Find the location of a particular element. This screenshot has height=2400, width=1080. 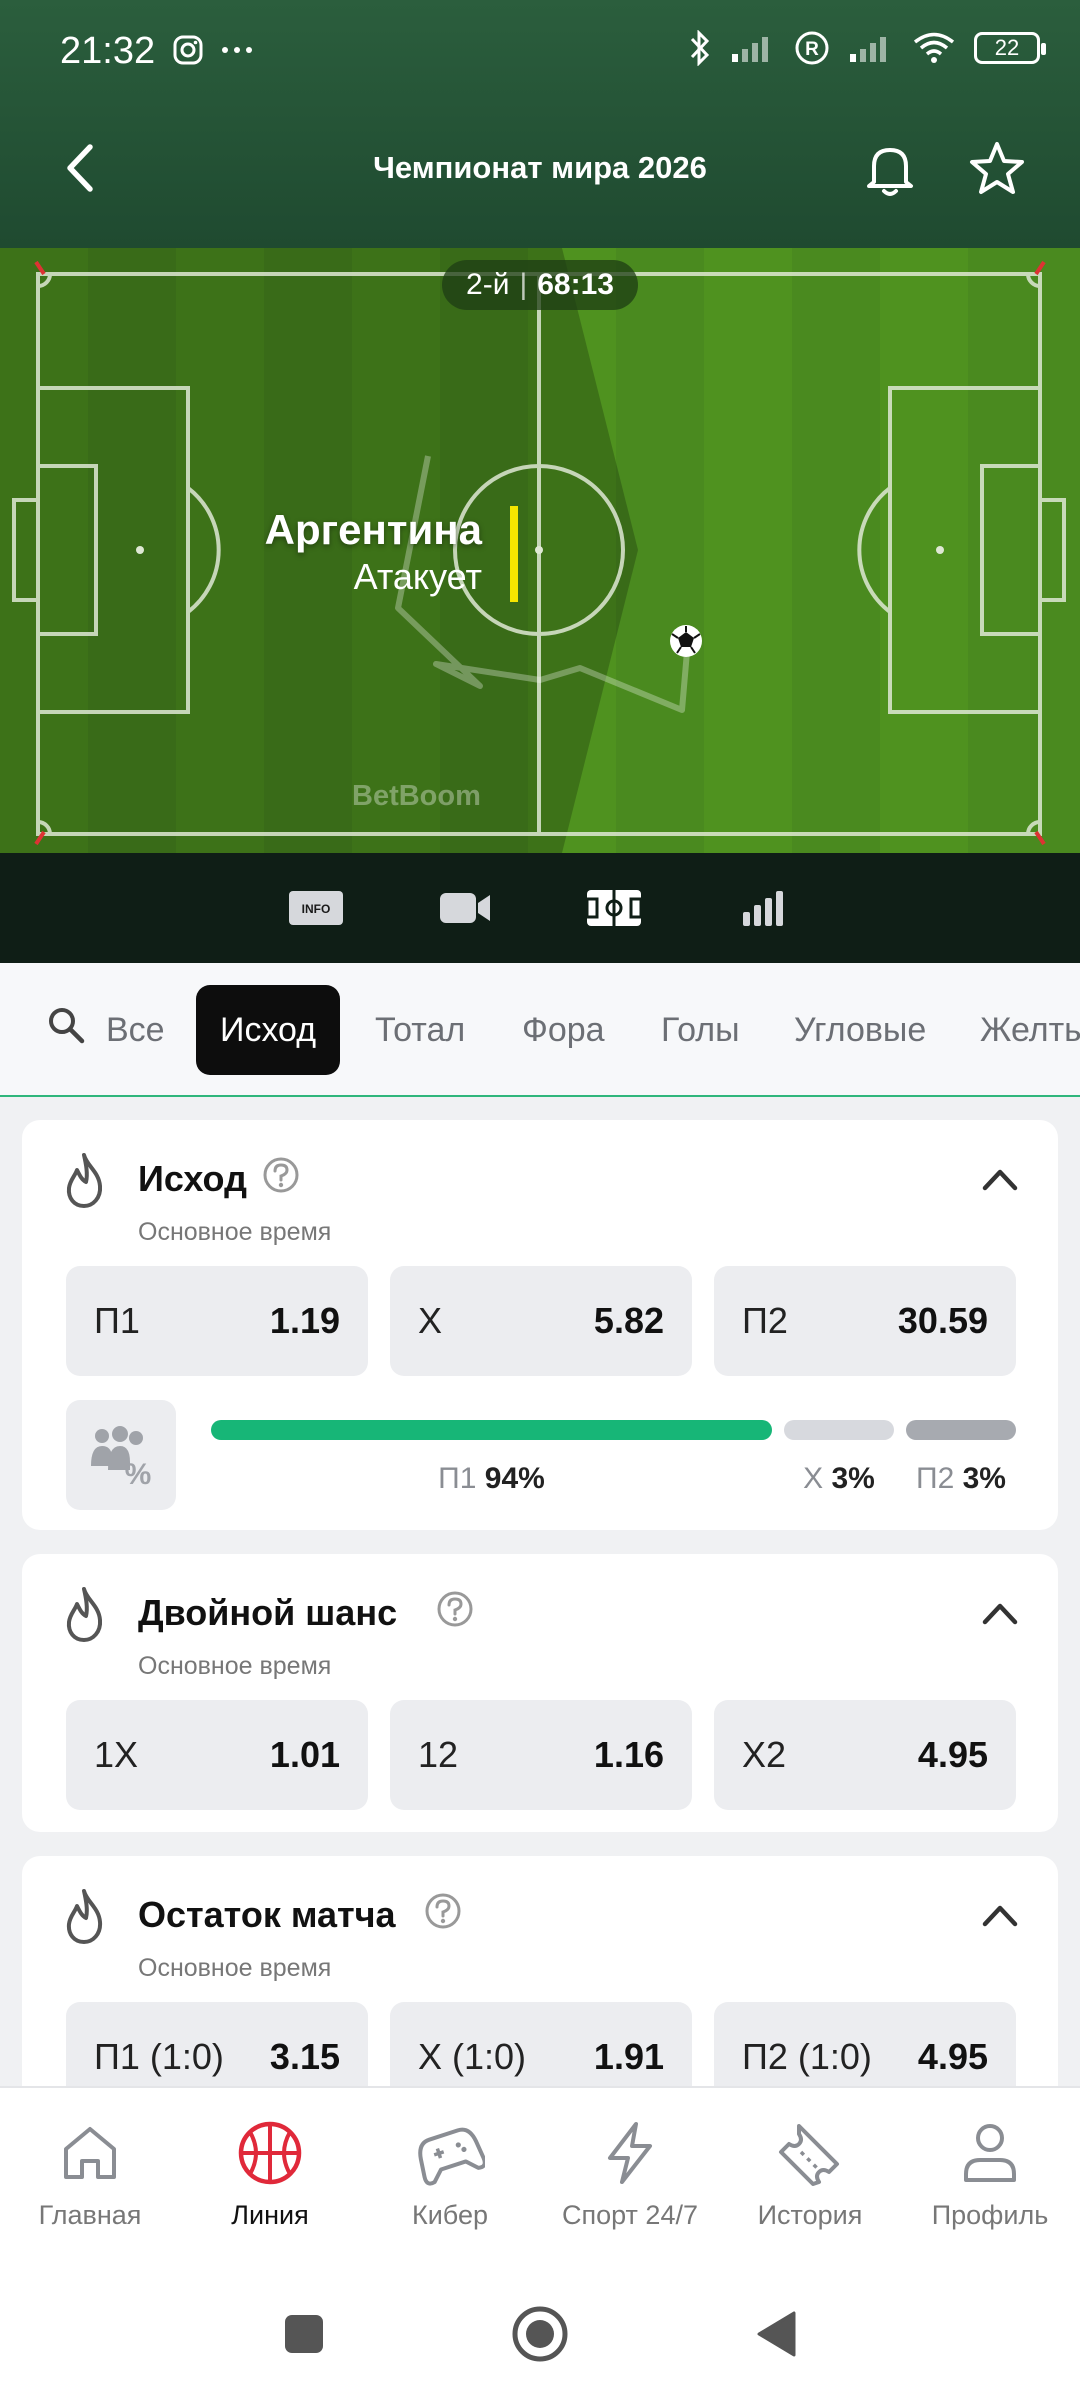

svg-text: R is located at coordinates (812, 49).